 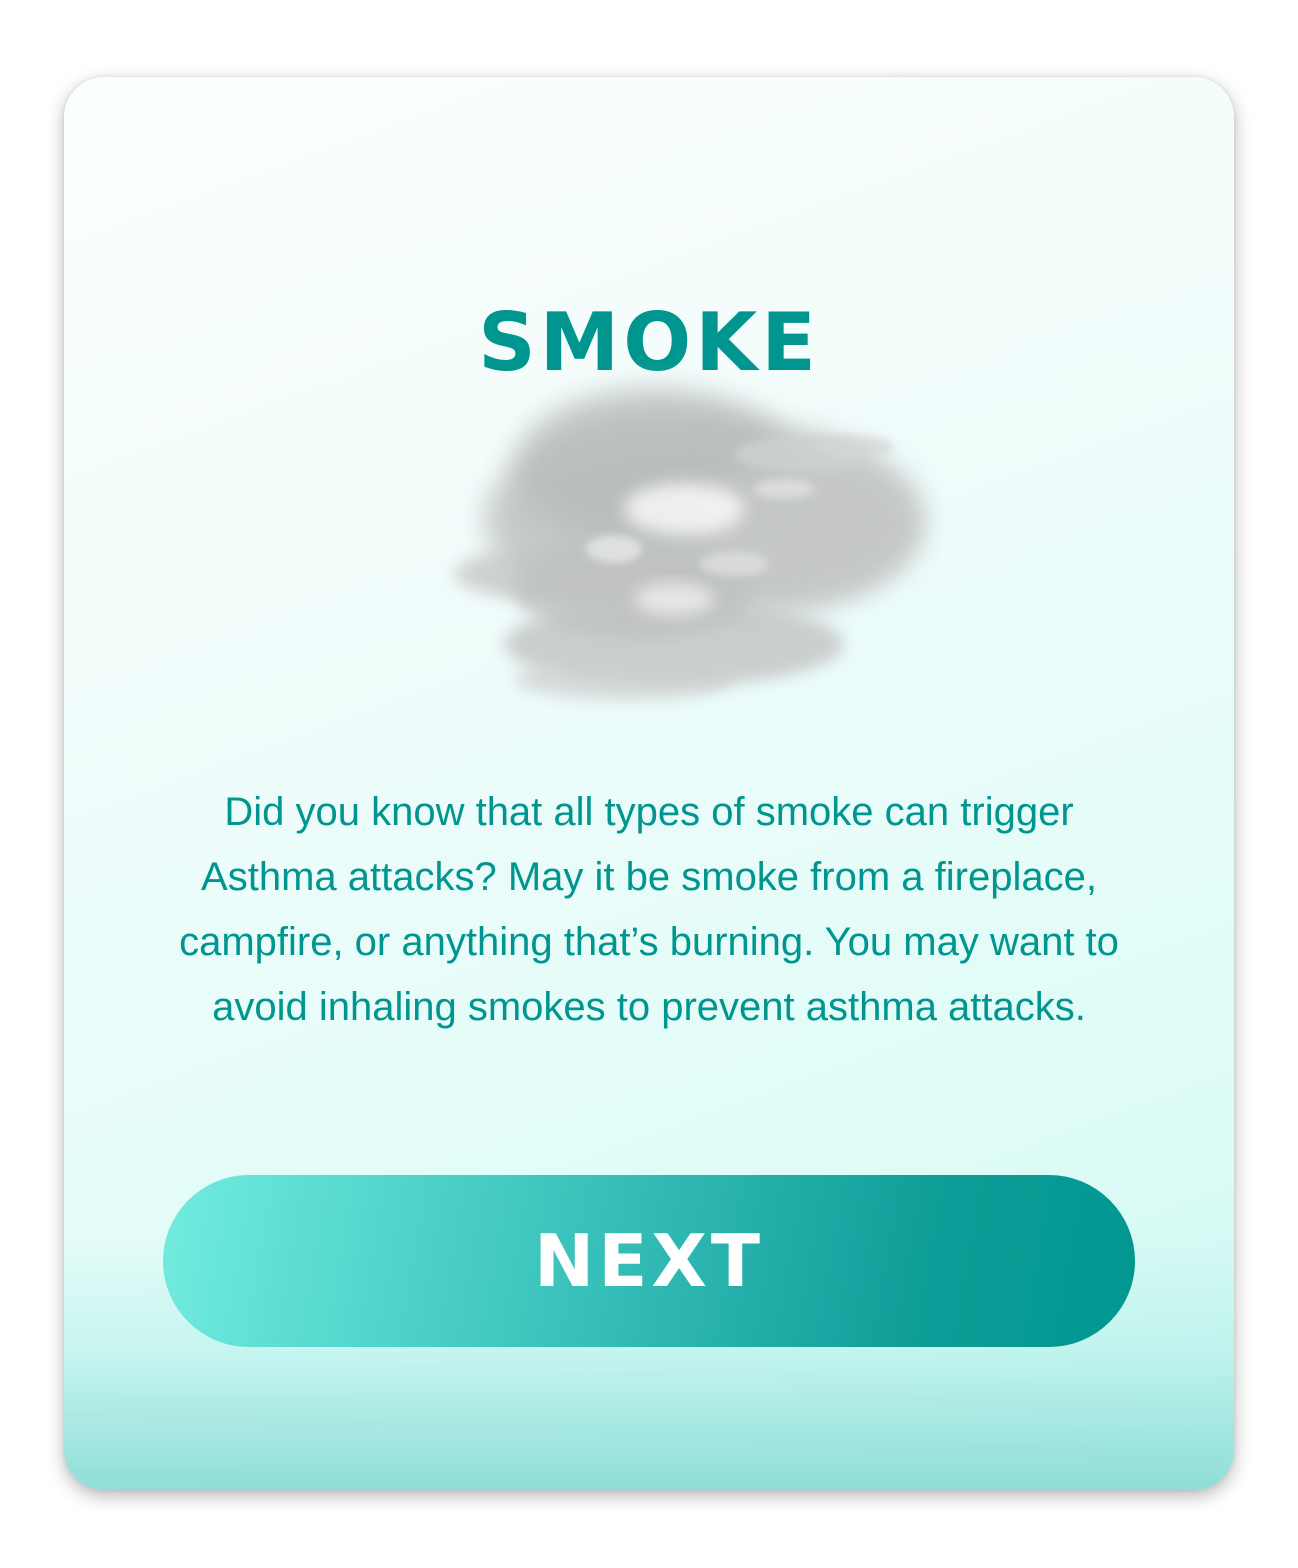 I want to click on next-button-label: NEXT, so click(x=649, y=1261).